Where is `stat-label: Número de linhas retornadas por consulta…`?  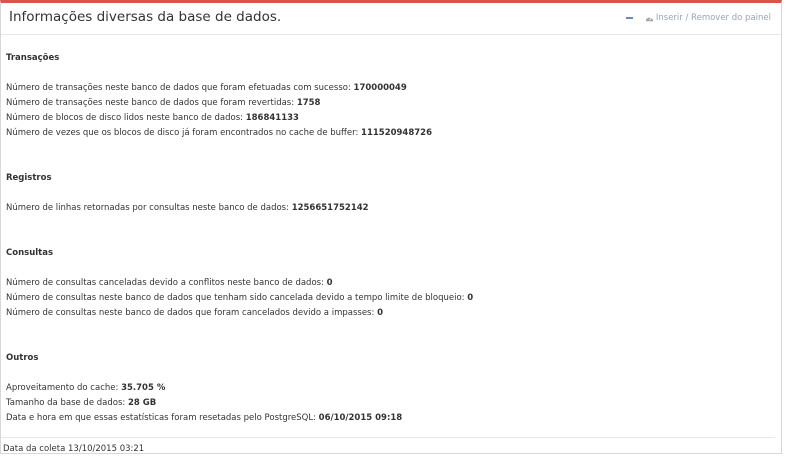
stat-label: Número de linhas retornadas por consulta… is located at coordinates (147, 208).